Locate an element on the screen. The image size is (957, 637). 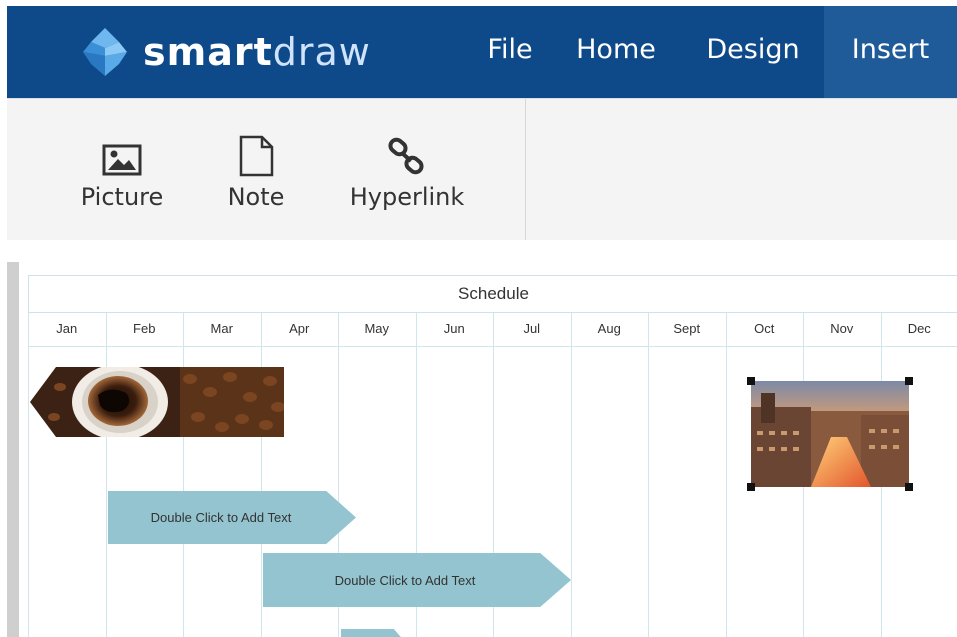
month-header-nov: Nov is located at coordinates (842, 328).